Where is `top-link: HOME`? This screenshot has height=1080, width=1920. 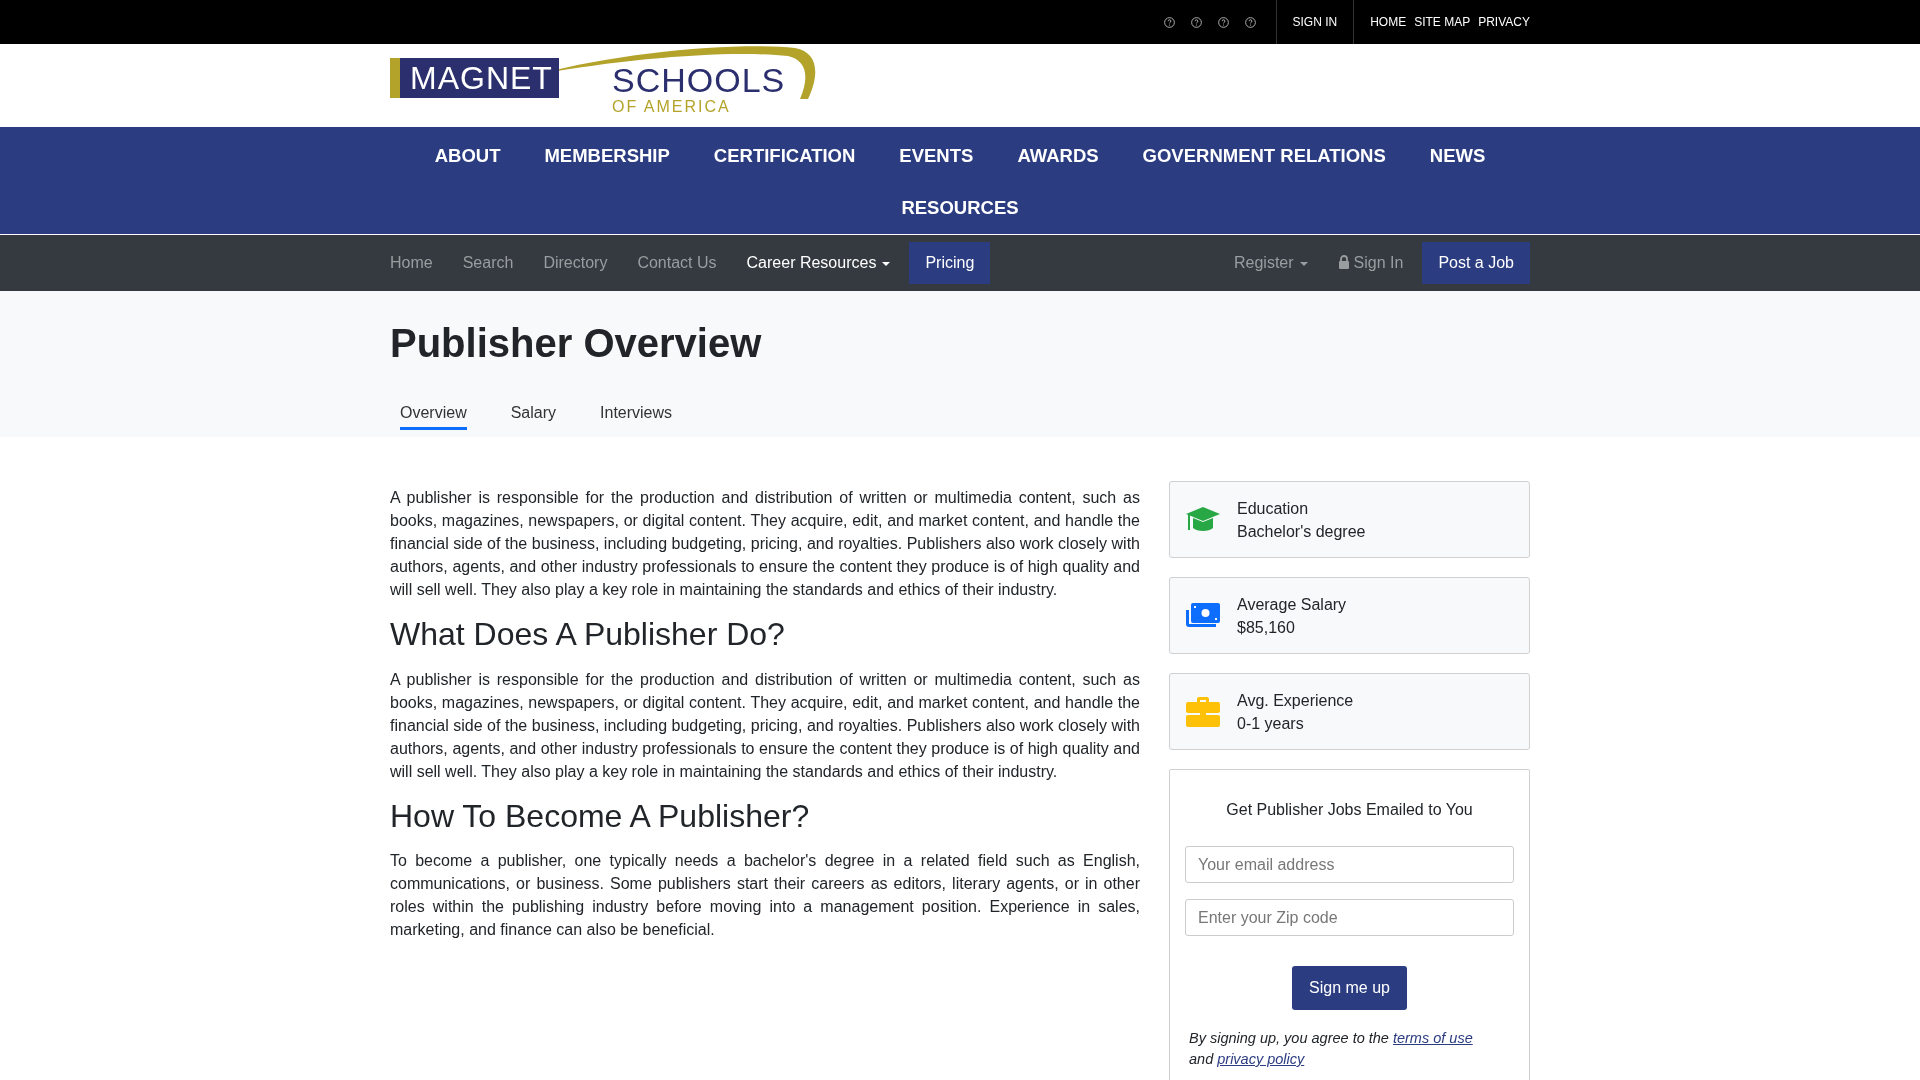 top-link: HOME is located at coordinates (1388, 22).